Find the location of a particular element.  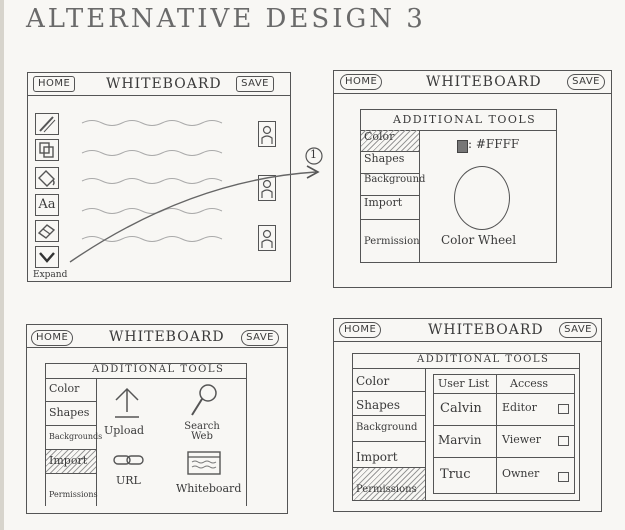

url-label: URL is located at coordinates (128, 480).